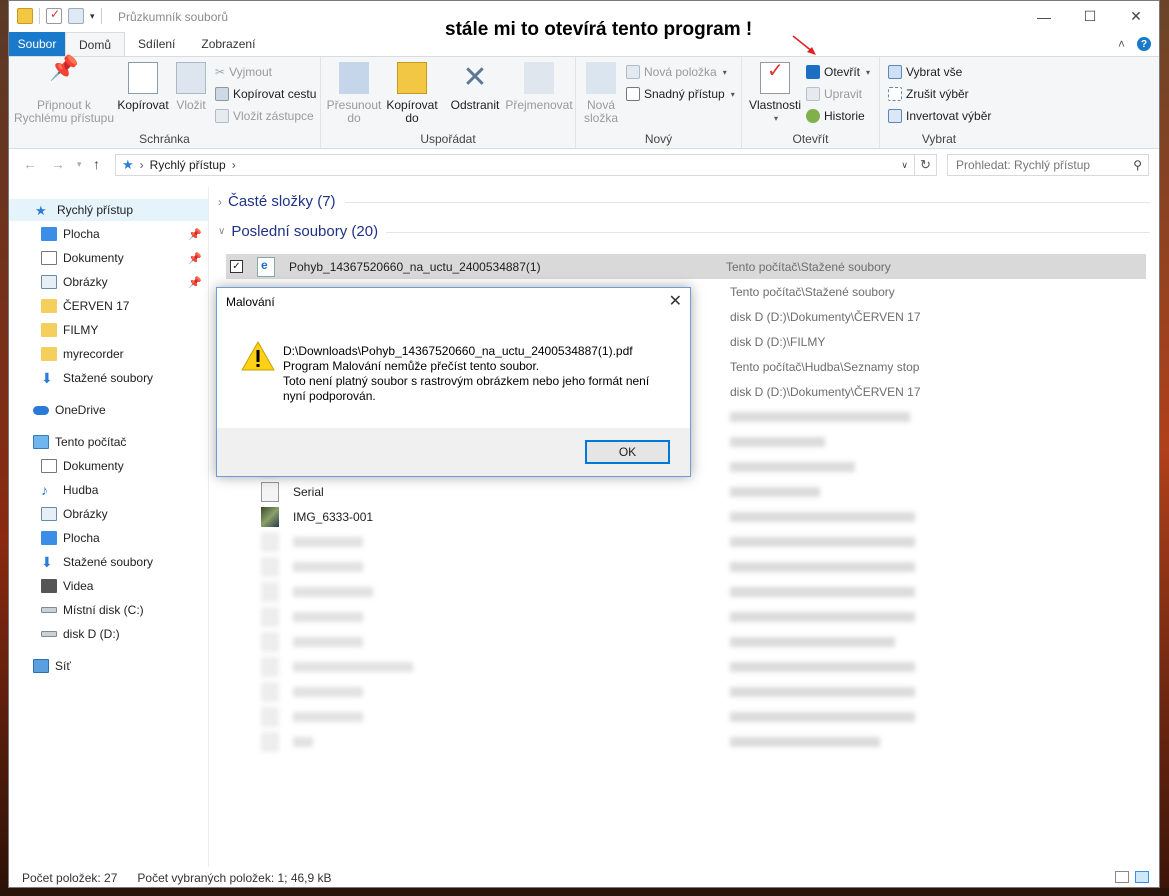  I want to click on nav-folder-filmy: FILMY, so click(108, 330).